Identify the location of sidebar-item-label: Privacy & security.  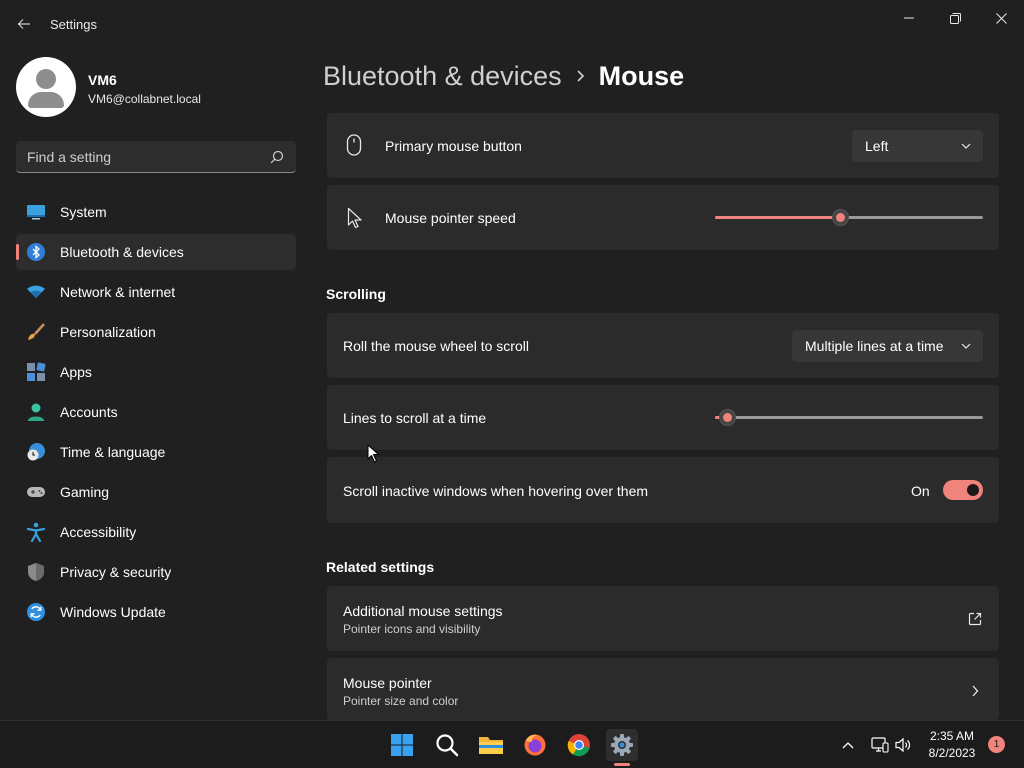
(116, 572).